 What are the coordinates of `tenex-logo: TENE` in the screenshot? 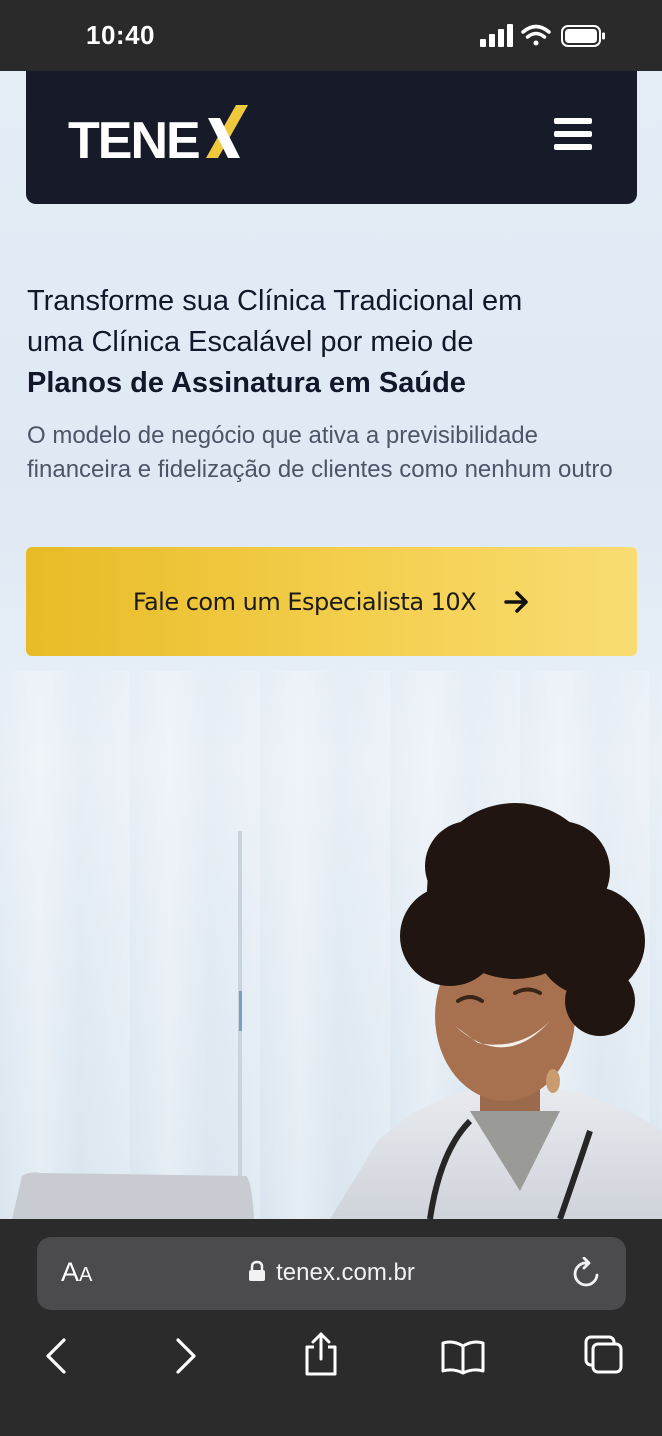 It's located at (159, 133).